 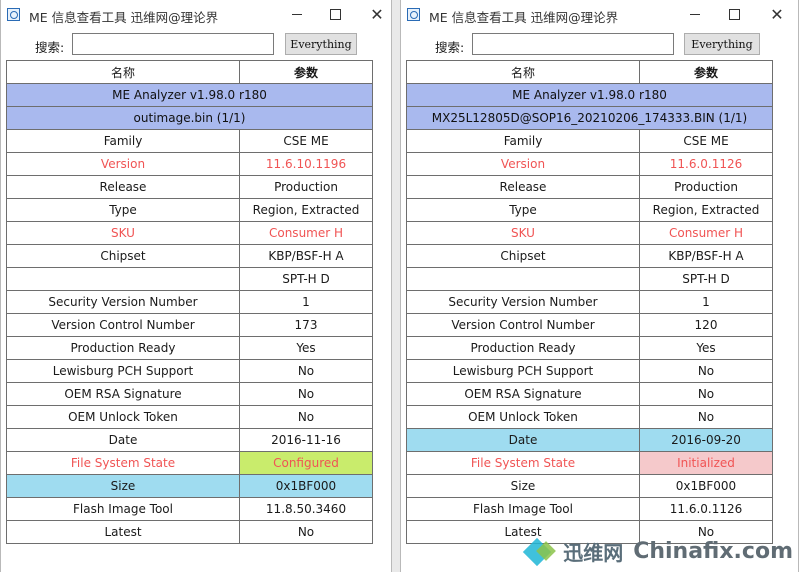 I want to click on row-value: 11.6.0.1126, so click(x=706, y=509).